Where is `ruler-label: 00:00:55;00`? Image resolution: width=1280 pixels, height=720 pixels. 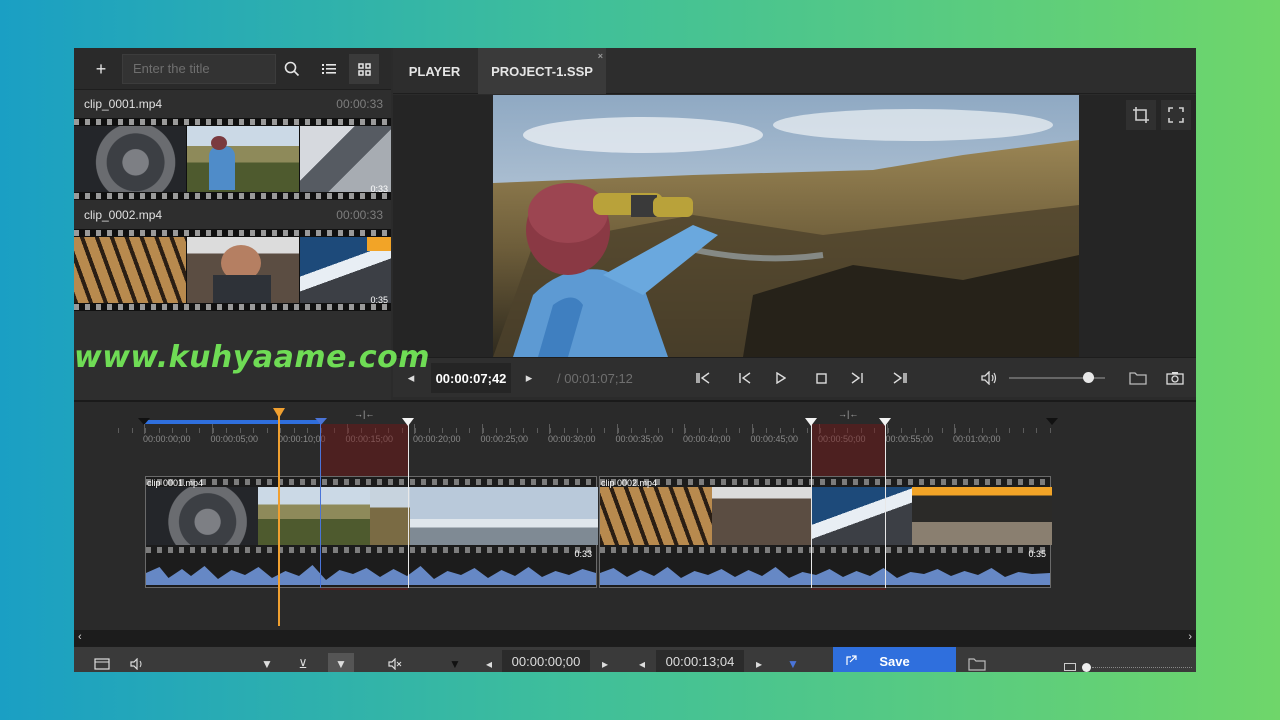
ruler-label: 00:00:55;00 is located at coordinates (909, 439).